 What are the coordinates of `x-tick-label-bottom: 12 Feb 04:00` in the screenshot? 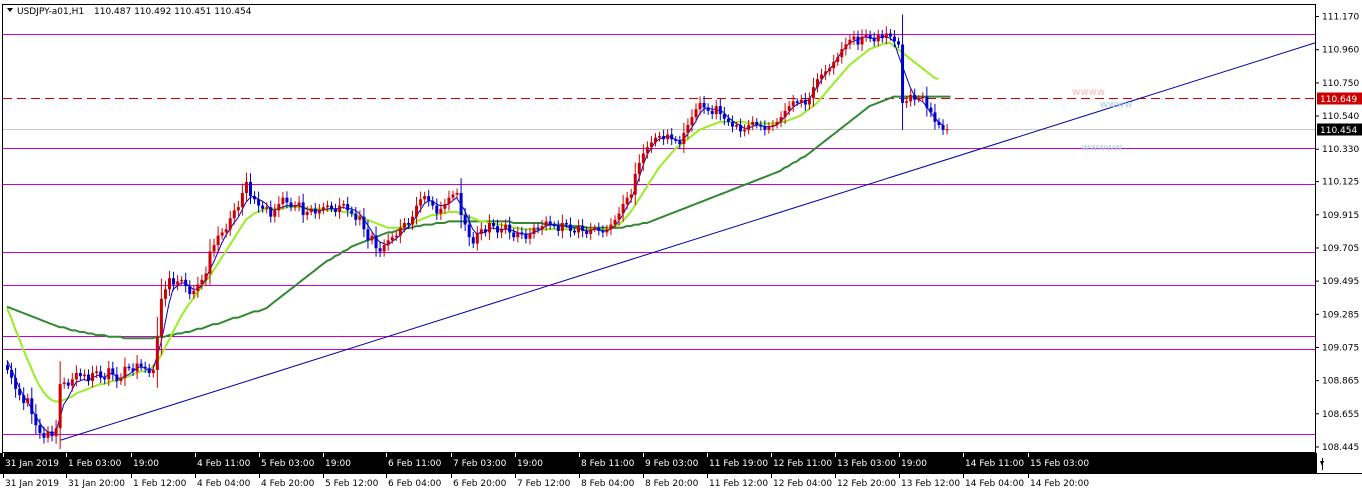 It's located at (802, 484).